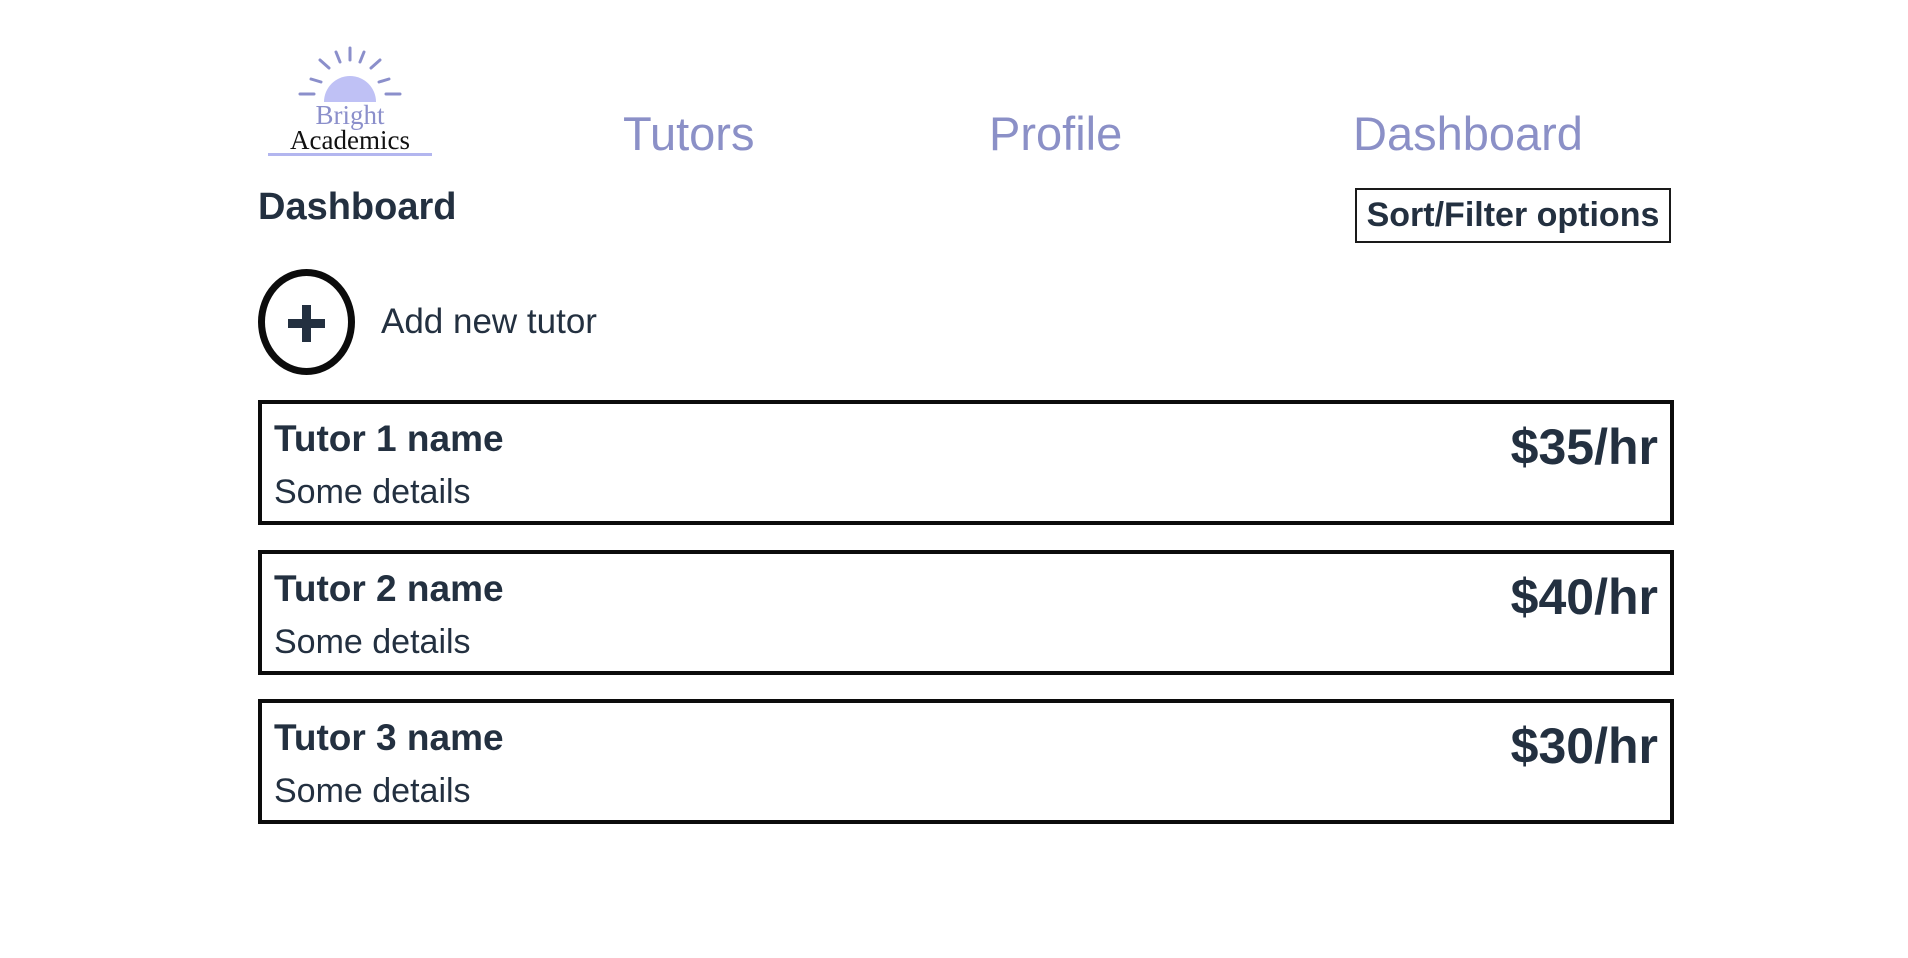 Image resolution: width=1908 pixels, height=958 pixels. Describe the element at coordinates (1055, 133) in the screenshot. I see `nav-link-profile: Profile` at that location.